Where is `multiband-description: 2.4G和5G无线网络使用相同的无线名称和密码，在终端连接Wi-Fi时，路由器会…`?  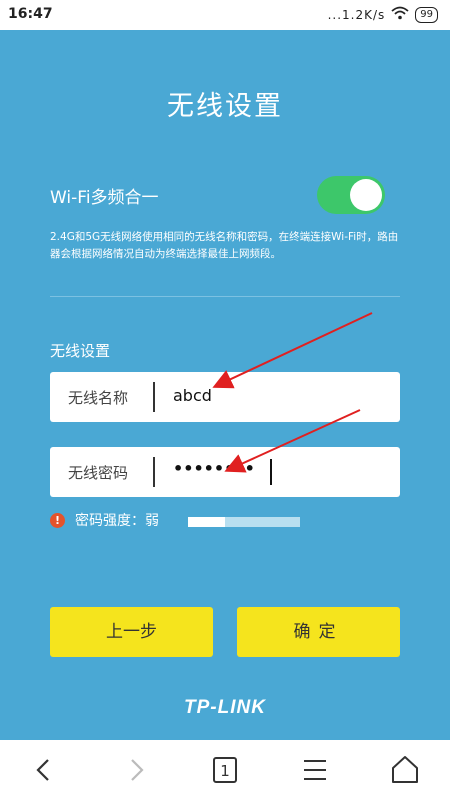 multiband-description: 2.4G和5G无线网络使用相同的无线名称和密码，在终端连接Wi-Fi时，路由器会… is located at coordinates (224, 245).